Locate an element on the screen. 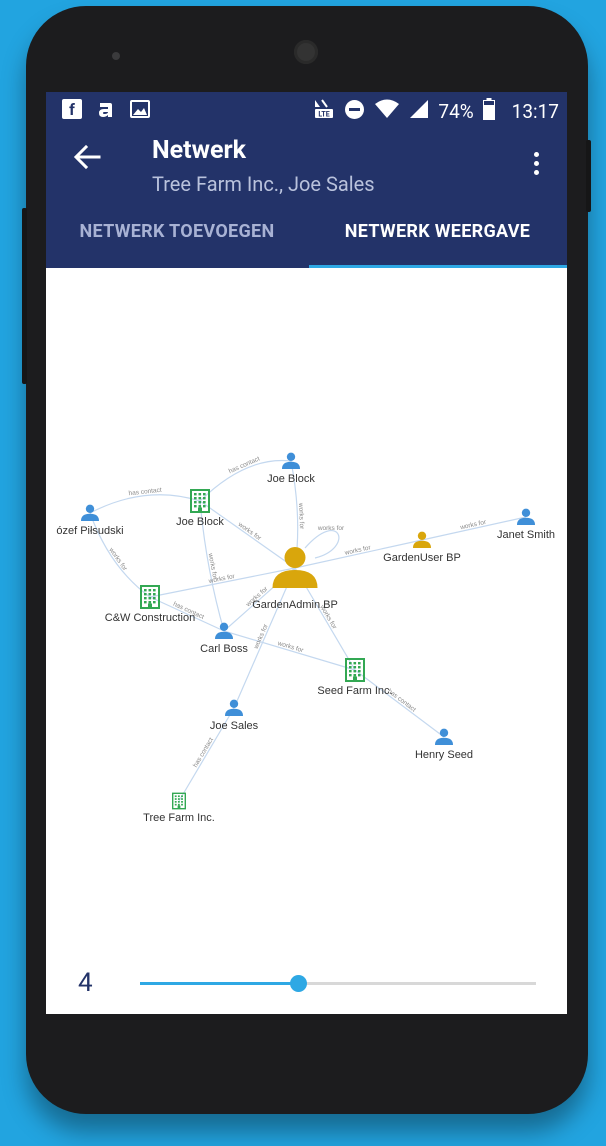 The image size is (606, 1146). graph-node-label: ózef Piłsudski is located at coordinates (89, 531).